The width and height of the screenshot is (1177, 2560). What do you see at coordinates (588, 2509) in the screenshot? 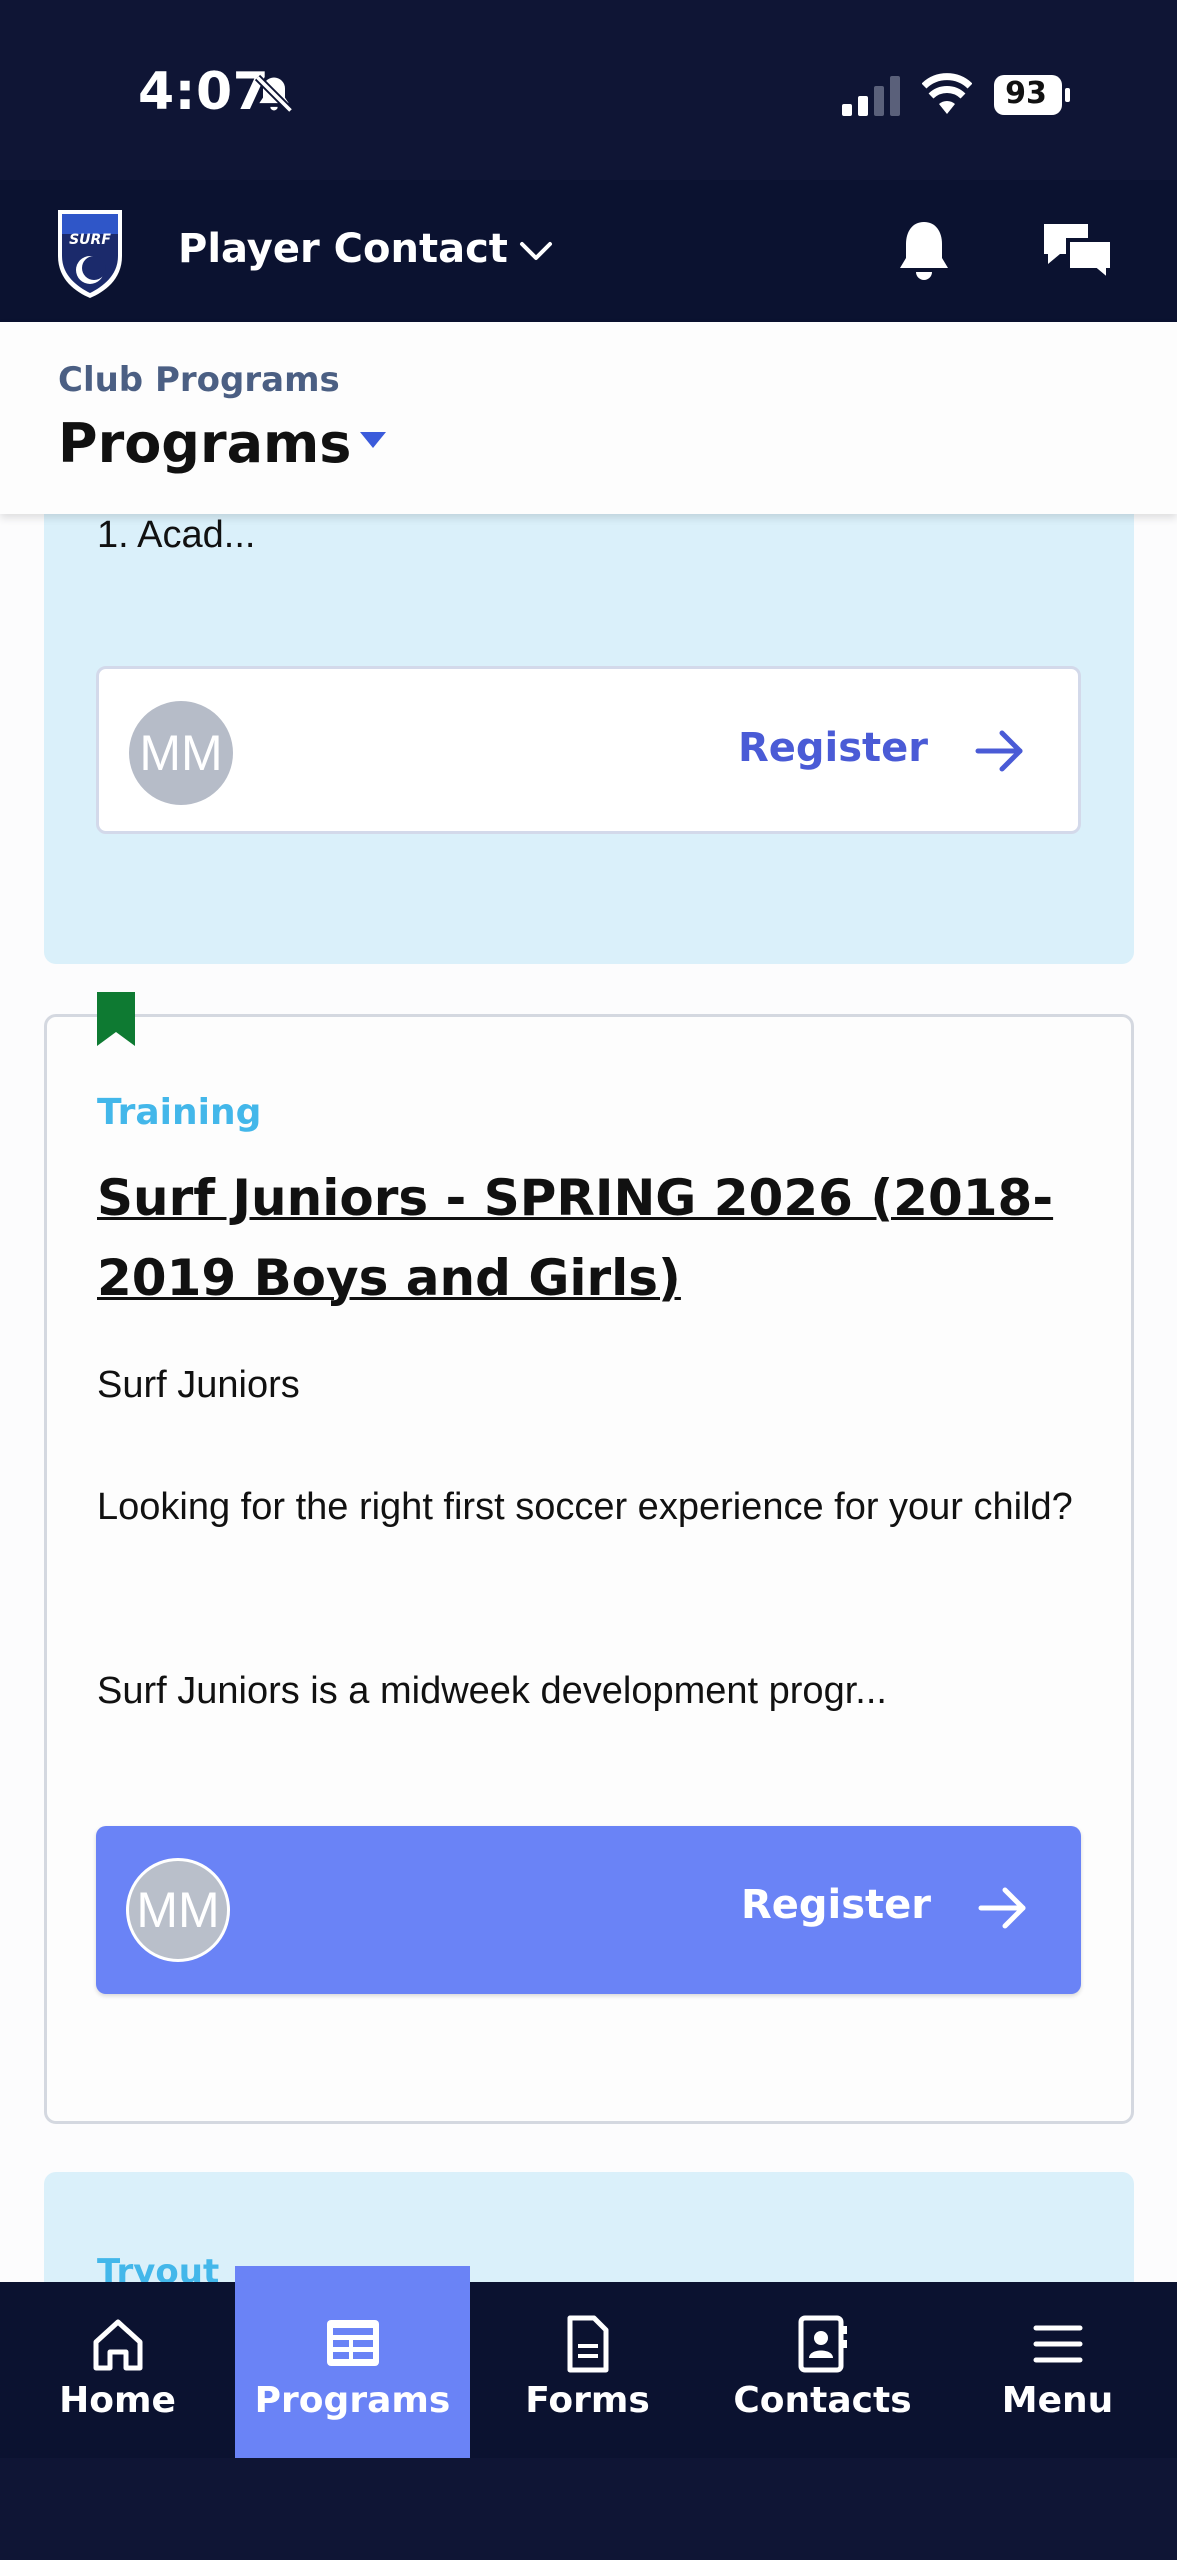
I see `home-indicator-area` at bounding box center [588, 2509].